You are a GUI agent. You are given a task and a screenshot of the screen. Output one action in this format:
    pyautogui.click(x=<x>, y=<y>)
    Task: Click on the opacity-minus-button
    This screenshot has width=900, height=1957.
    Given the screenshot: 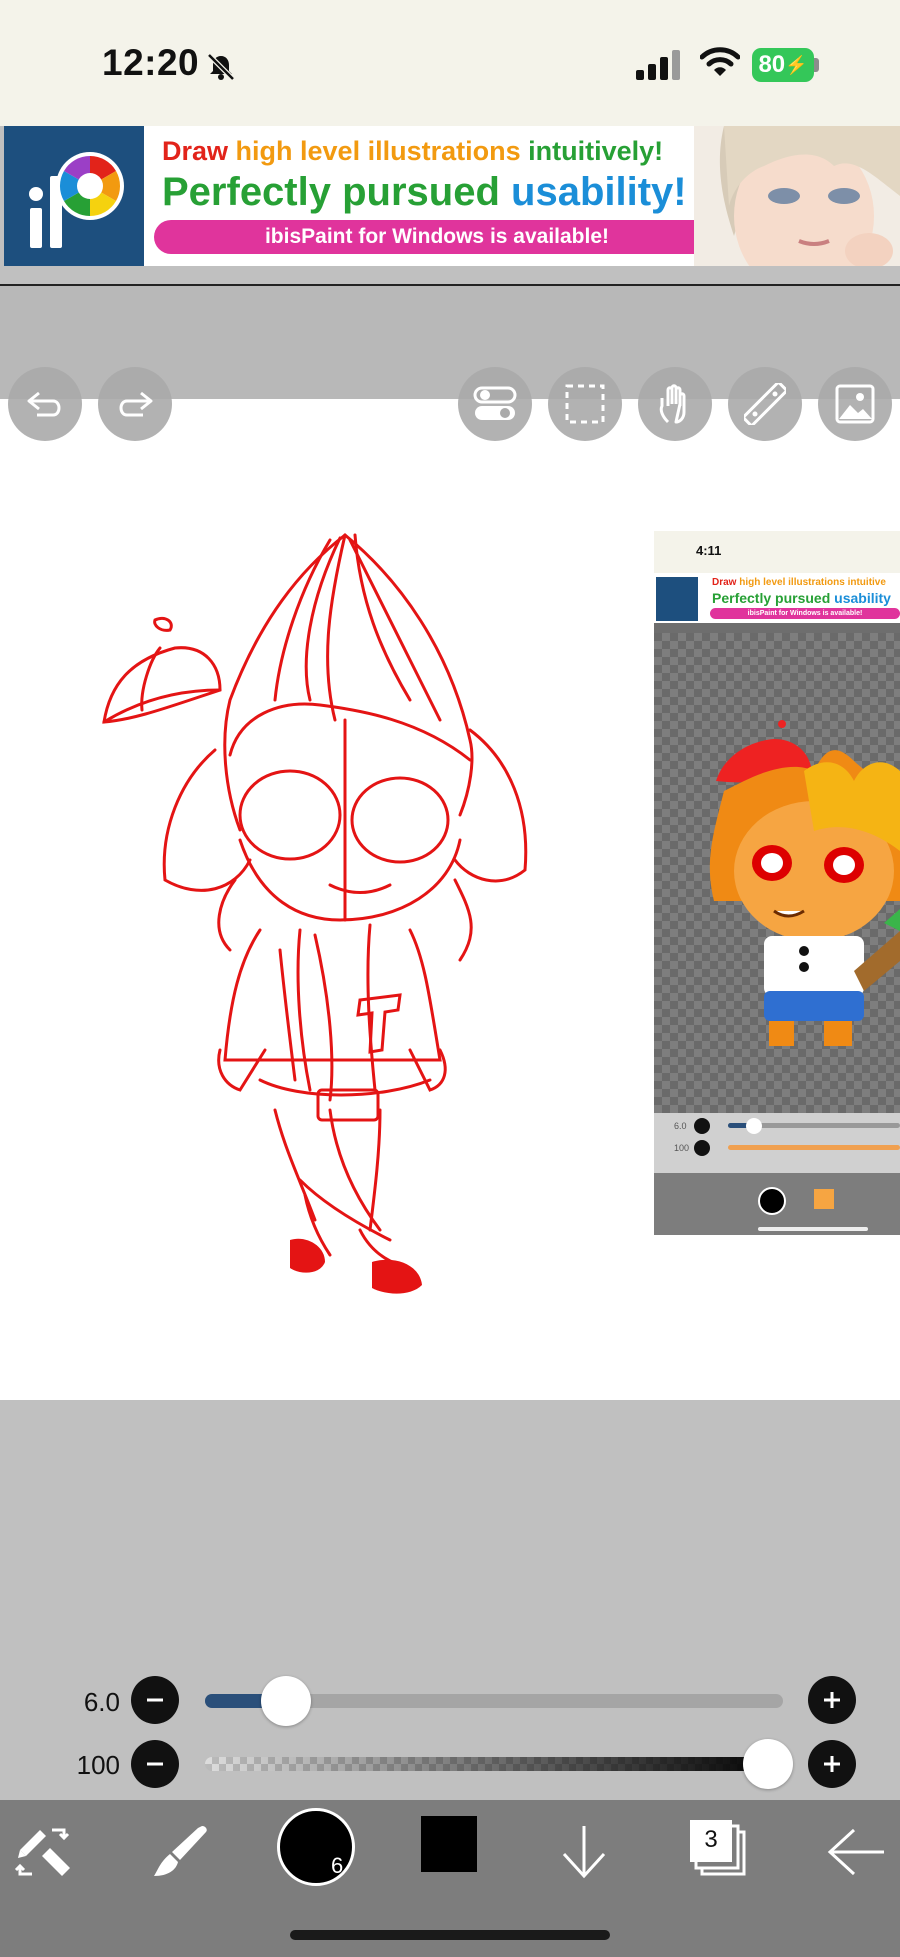 What is the action you would take?
    pyautogui.click(x=155, y=1764)
    